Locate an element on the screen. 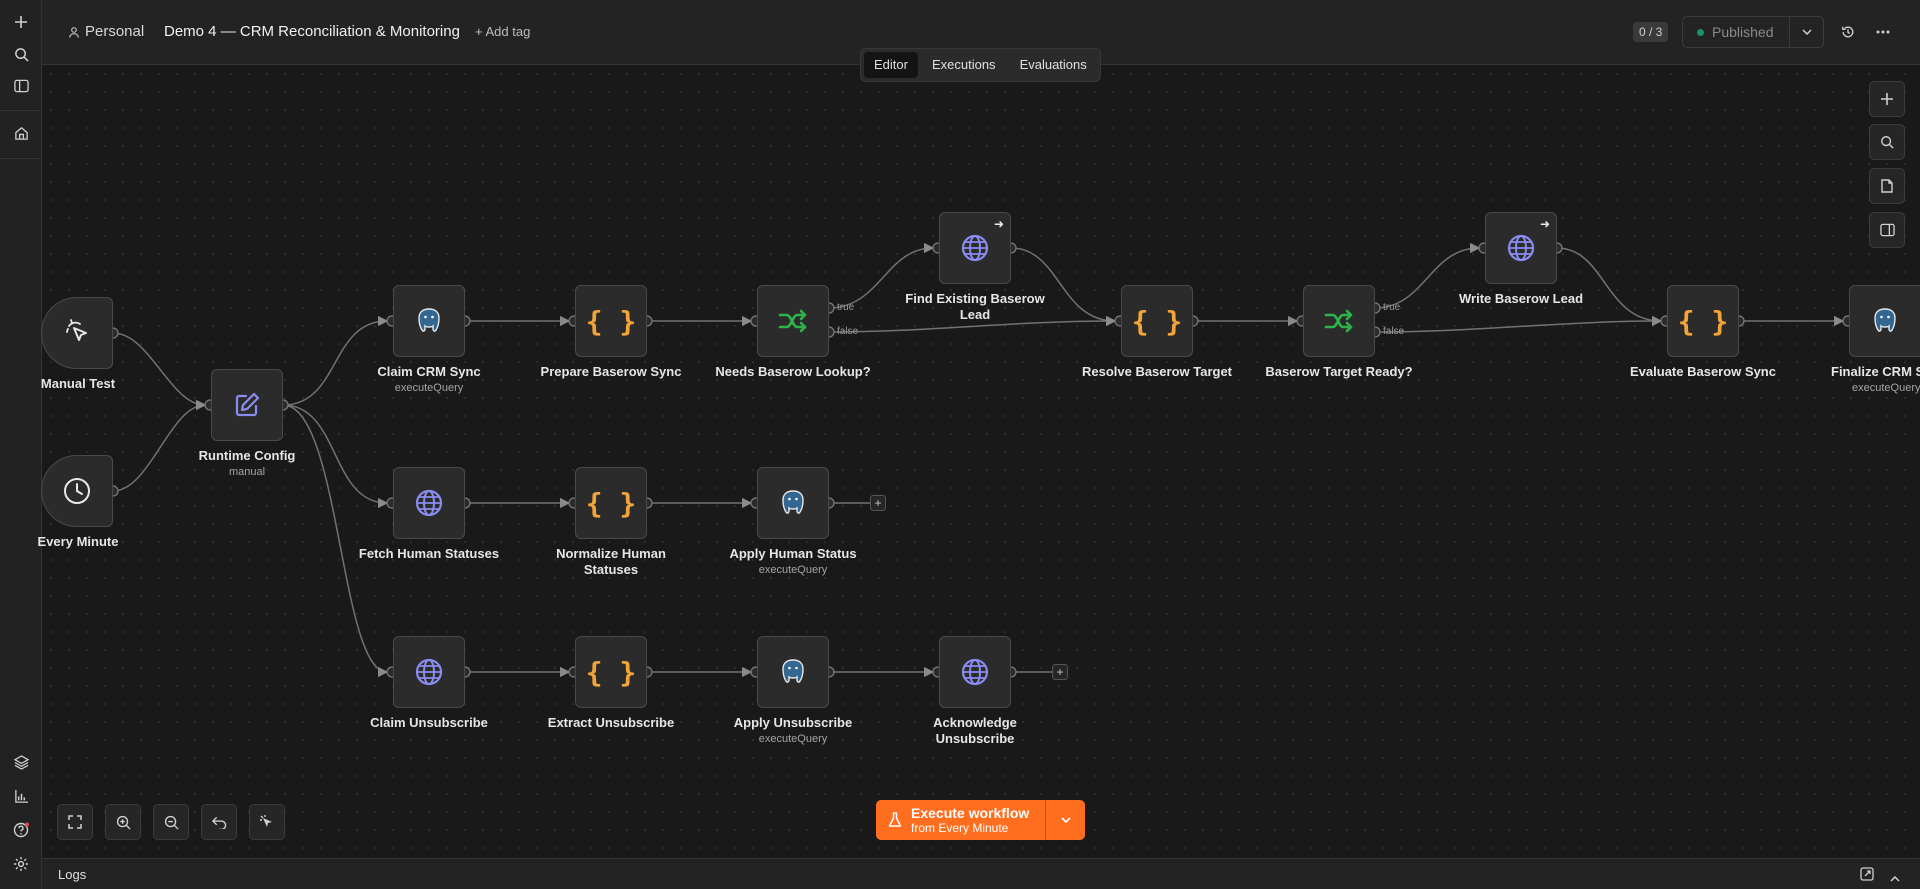  templates-icon is located at coordinates (21, 762).